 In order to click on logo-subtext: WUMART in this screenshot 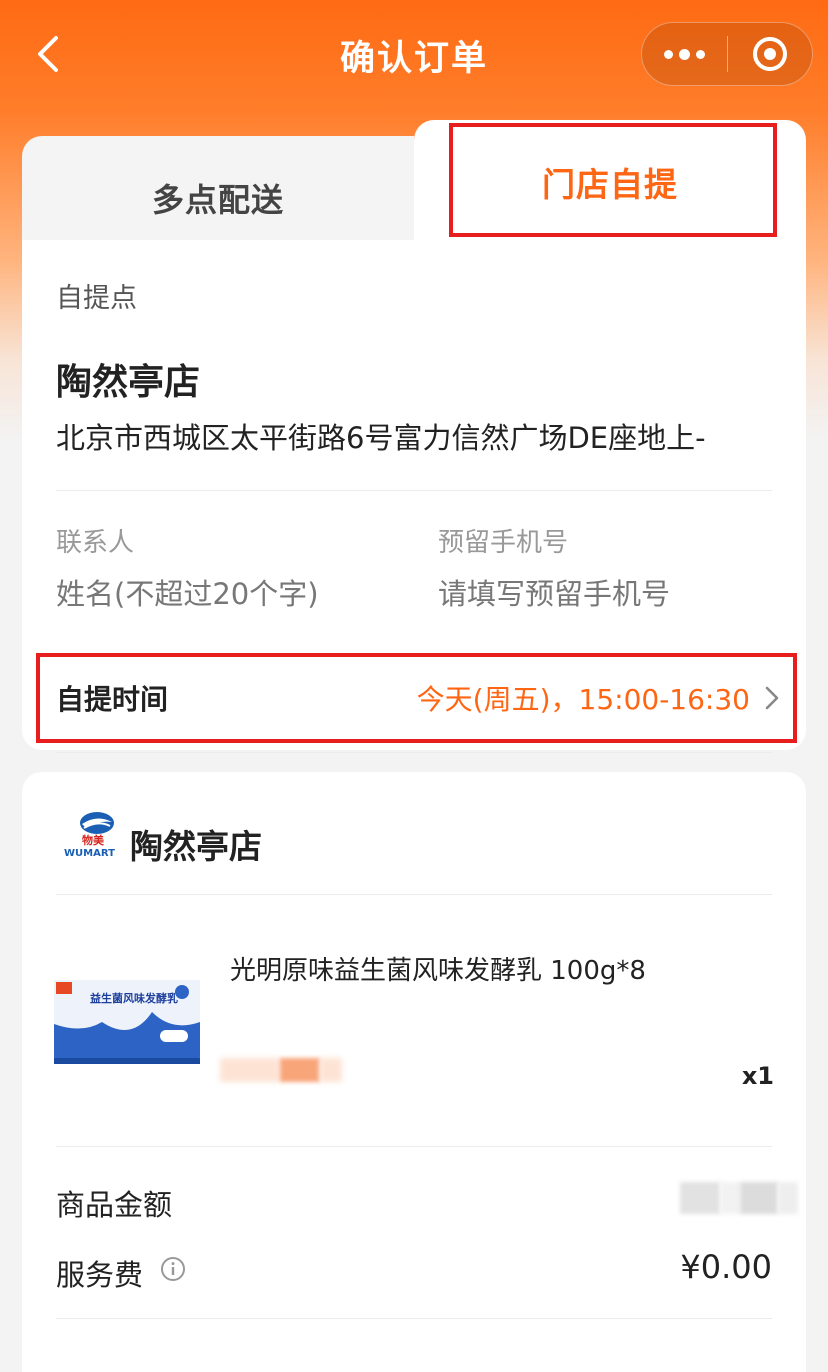, I will do `click(89, 853)`.